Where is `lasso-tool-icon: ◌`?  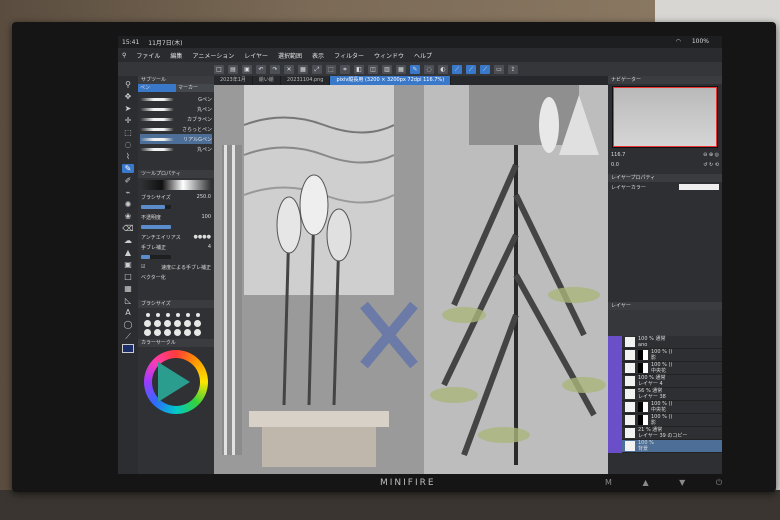
lasso-tool-icon: ◌ is located at coordinates (128, 144).